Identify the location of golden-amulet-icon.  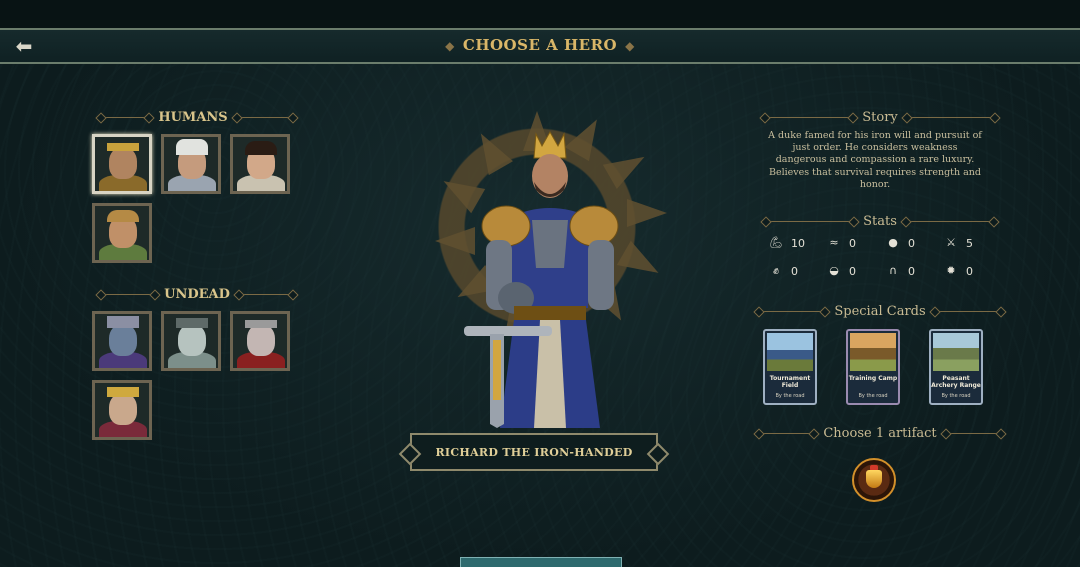
(874, 480).